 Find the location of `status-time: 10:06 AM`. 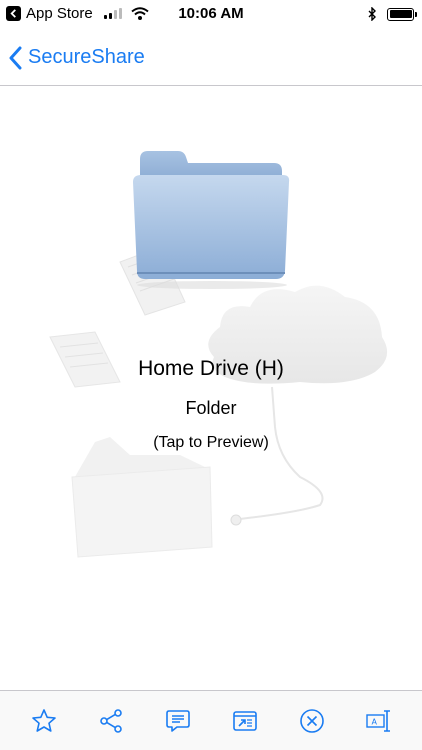

status-time: 10:06 AM is located at coordinates (211, 13).